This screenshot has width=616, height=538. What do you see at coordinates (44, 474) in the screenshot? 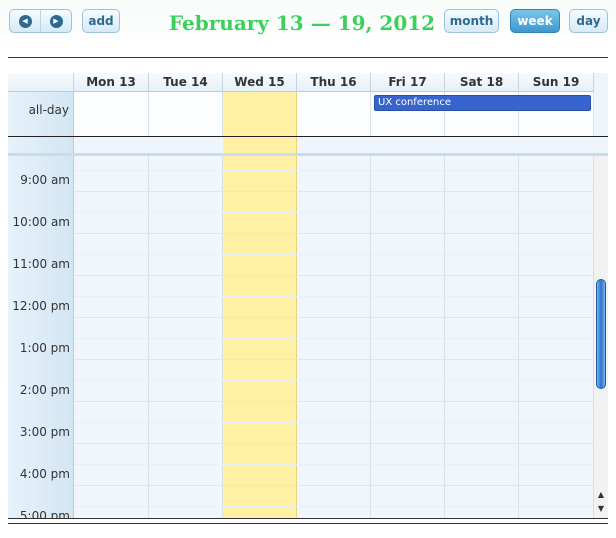
I see `time-label: 4:00 pm` at bounding box center [44, 474].